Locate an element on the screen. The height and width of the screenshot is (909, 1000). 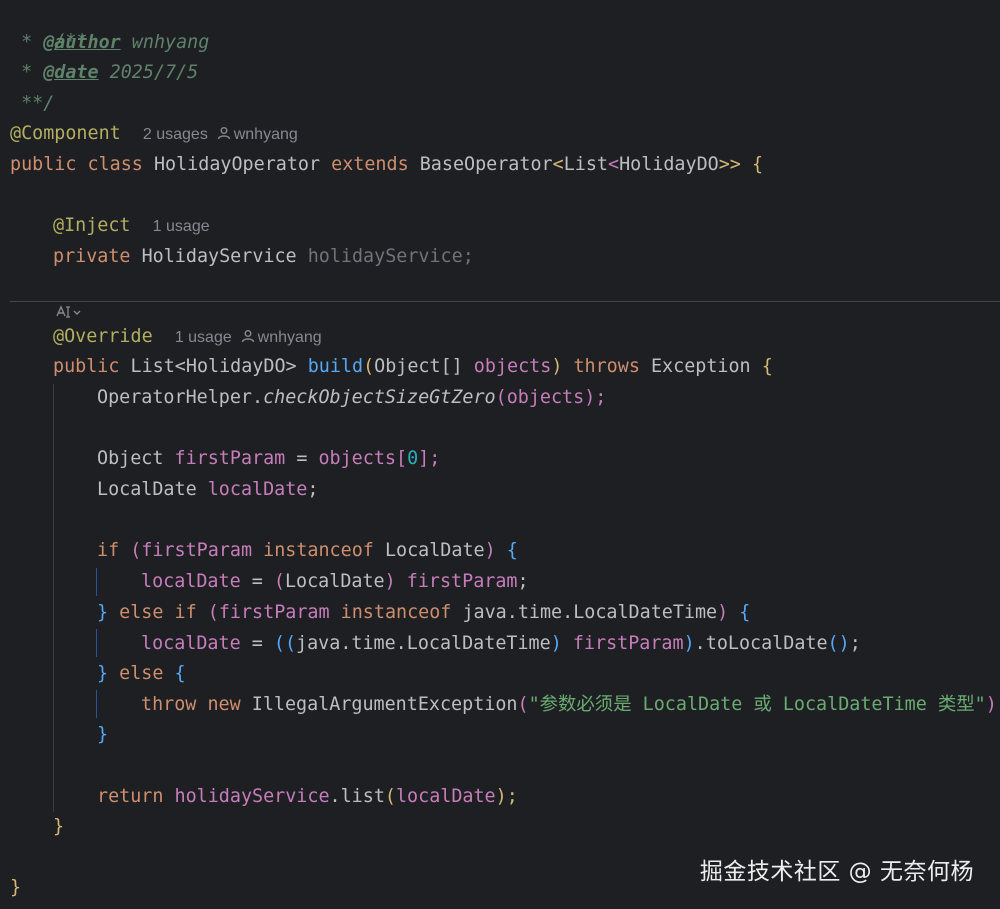
code-line: private HolidayService holidayService; is located at coordinates (263, 257).